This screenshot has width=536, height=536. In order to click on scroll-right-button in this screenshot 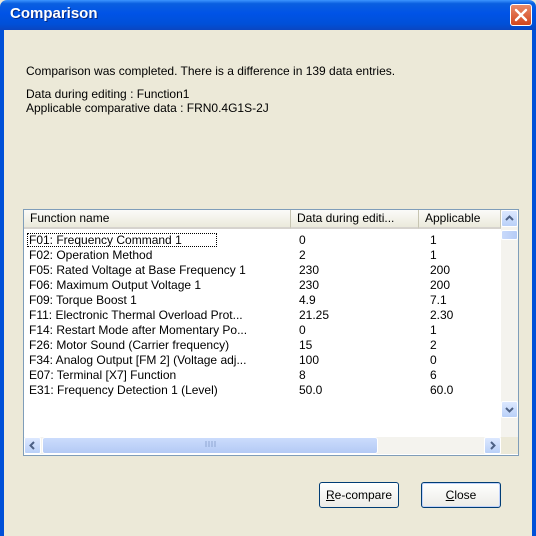, I will do `click(492, 445)`.